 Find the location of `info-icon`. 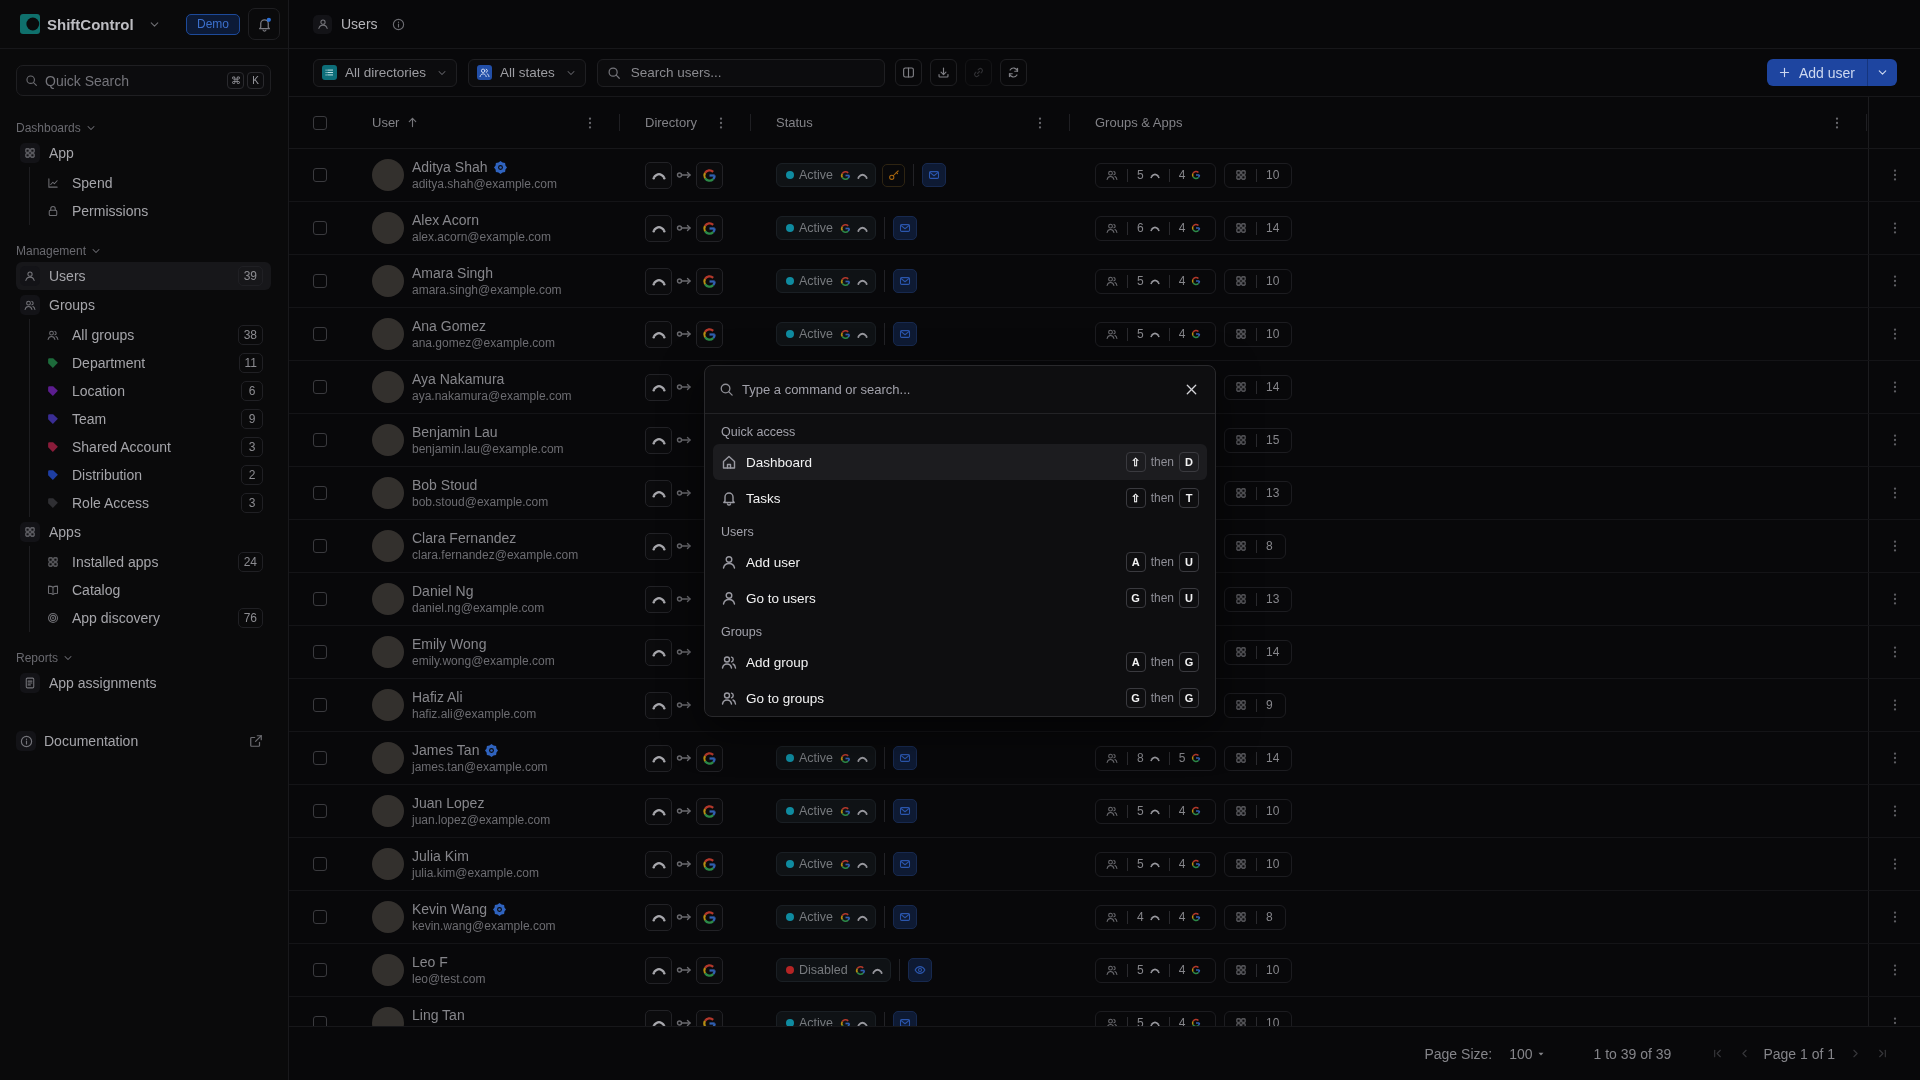

info-icon is located at coordinates (398, 24).